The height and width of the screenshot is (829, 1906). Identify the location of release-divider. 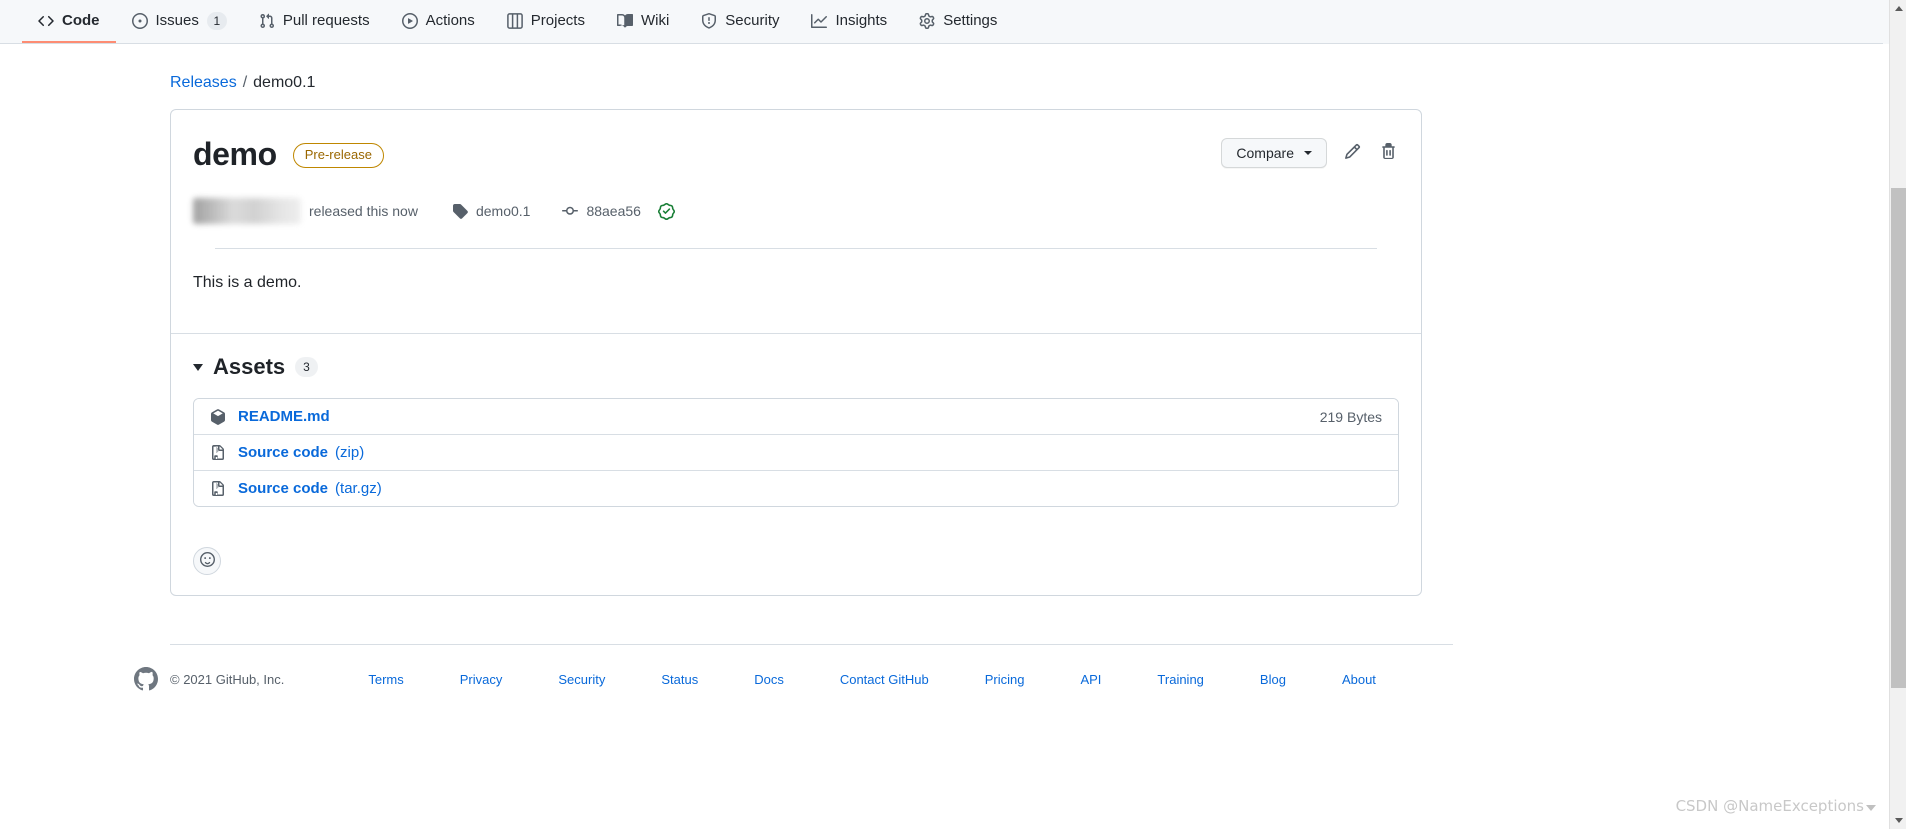
(796, 248).